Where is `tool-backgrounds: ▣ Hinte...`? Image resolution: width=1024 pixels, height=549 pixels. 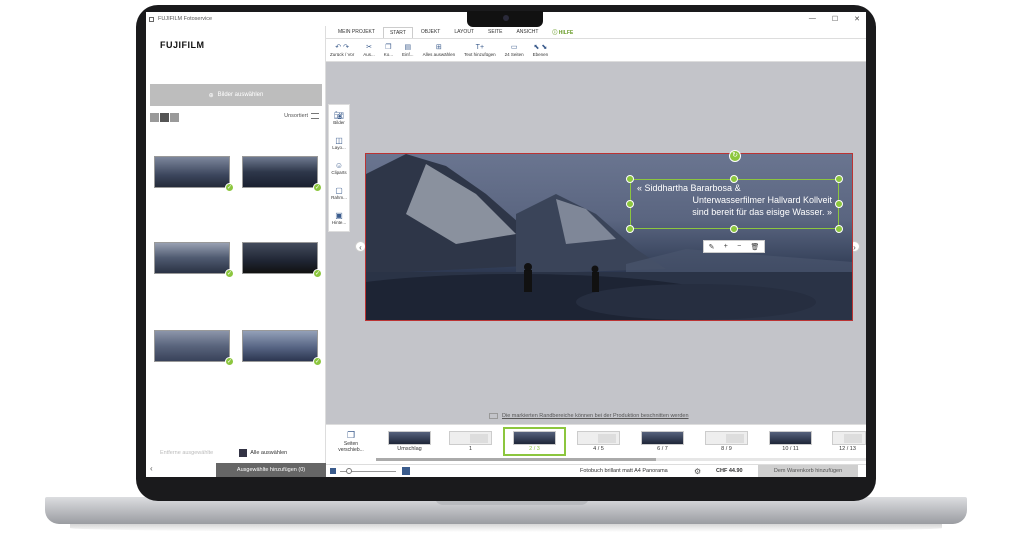
tool-backgrounds: ▣ Hinte... is located at coordinates (339, 217).